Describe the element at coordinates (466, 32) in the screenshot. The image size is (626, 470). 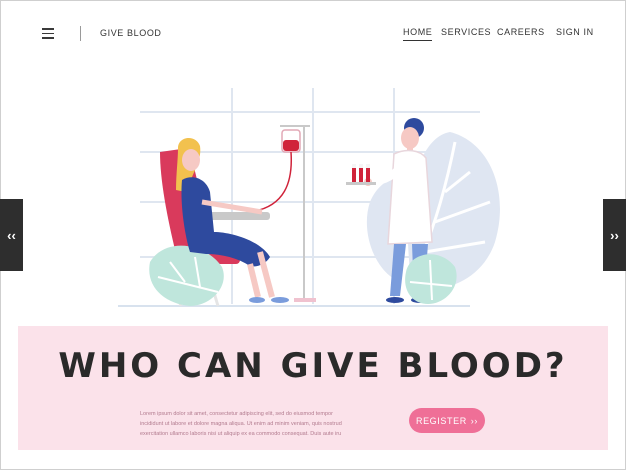
I see `nav-services: SERVICES` at that location.